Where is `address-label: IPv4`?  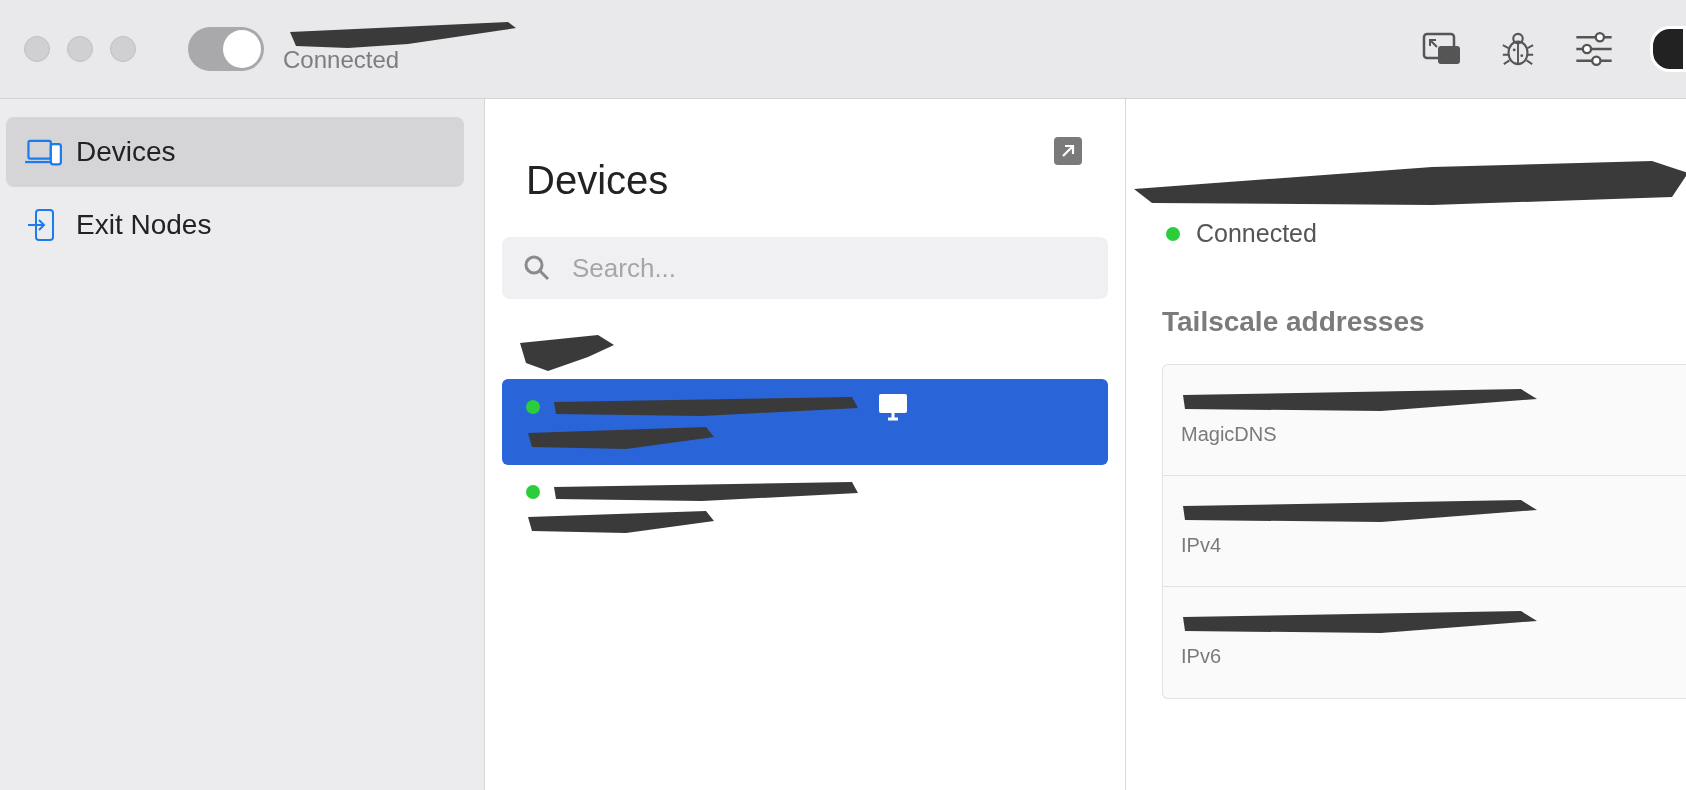
address-label: IPv4 is located at coordinates (1202, 545).